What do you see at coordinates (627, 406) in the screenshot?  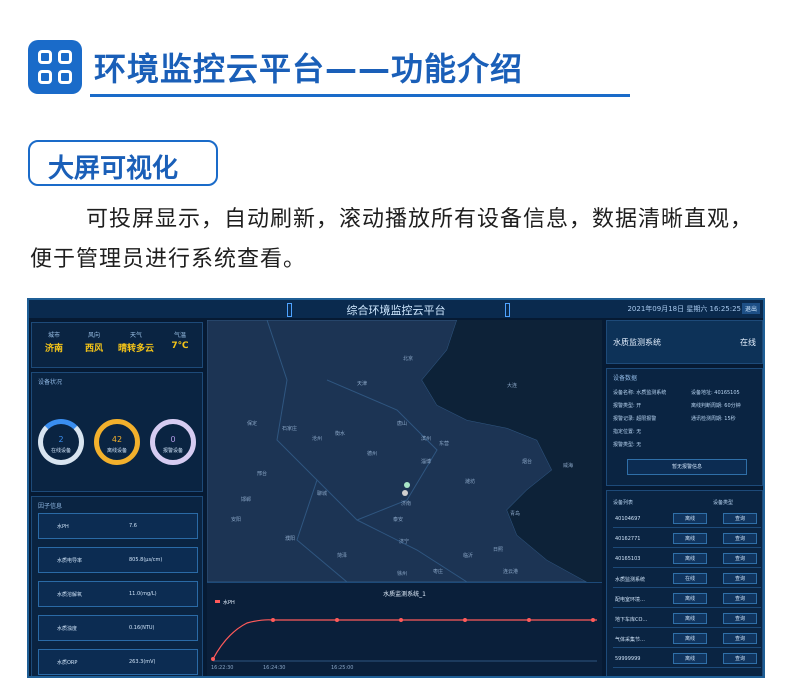 I see `device-info-line: 报警类型: 开` at bounding box center [627, 406].